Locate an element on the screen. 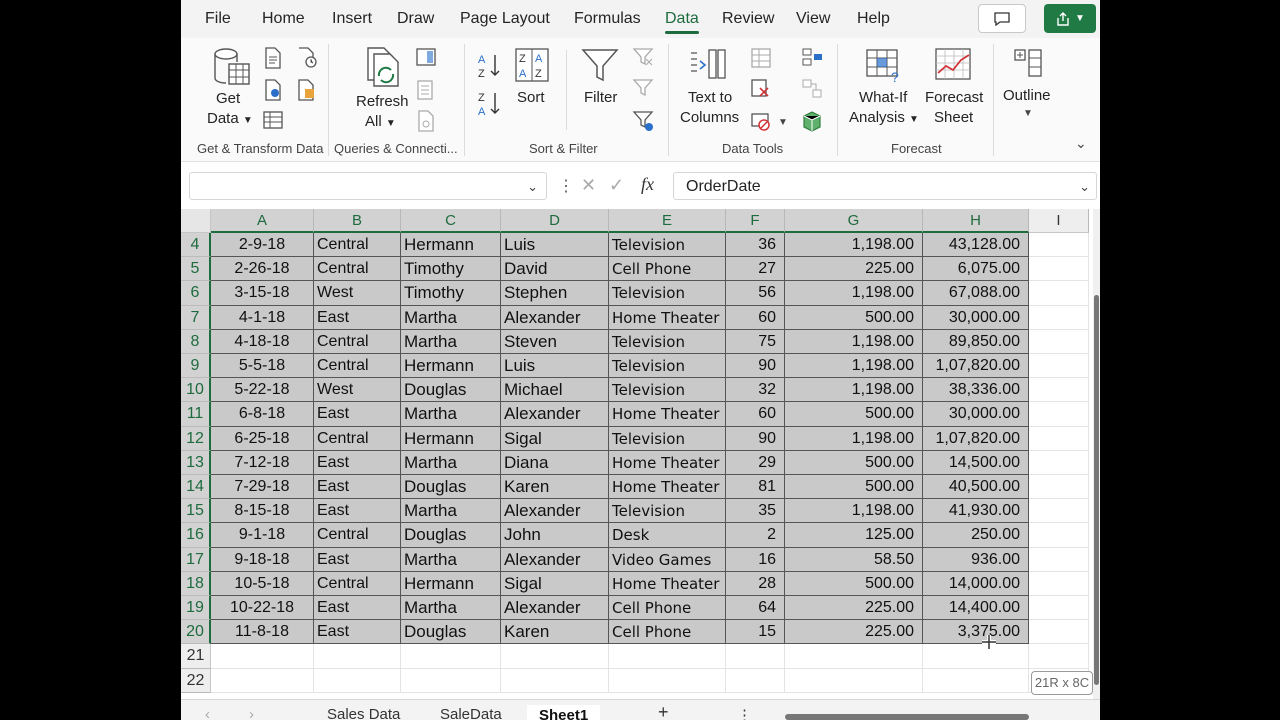 This screenshot has width=1280, height=720. sheet-tab-sales-data: Sales Data is located at coordinates (363, 713).